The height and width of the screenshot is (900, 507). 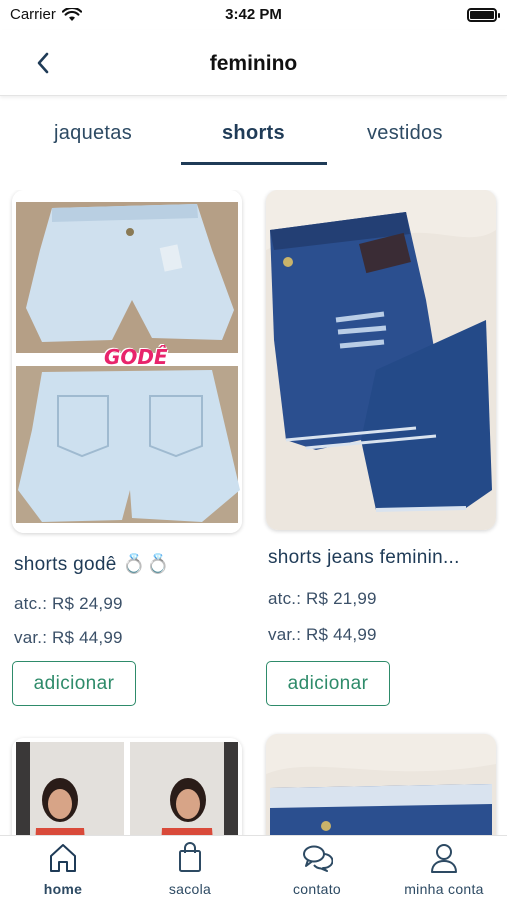 I want to click on shopping-bag-icon, so click(x=190, y=857).